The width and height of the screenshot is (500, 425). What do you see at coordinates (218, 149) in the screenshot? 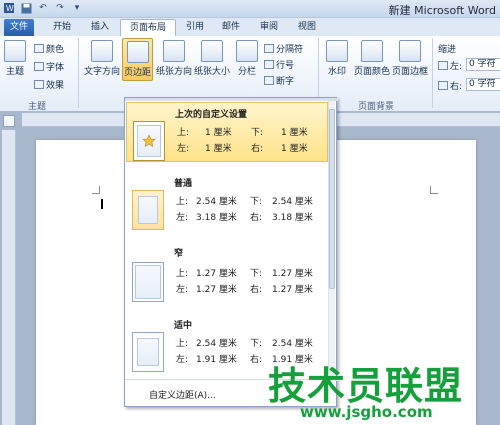
I see `left-value: 1 厘米` at bounding box center [218, 149].